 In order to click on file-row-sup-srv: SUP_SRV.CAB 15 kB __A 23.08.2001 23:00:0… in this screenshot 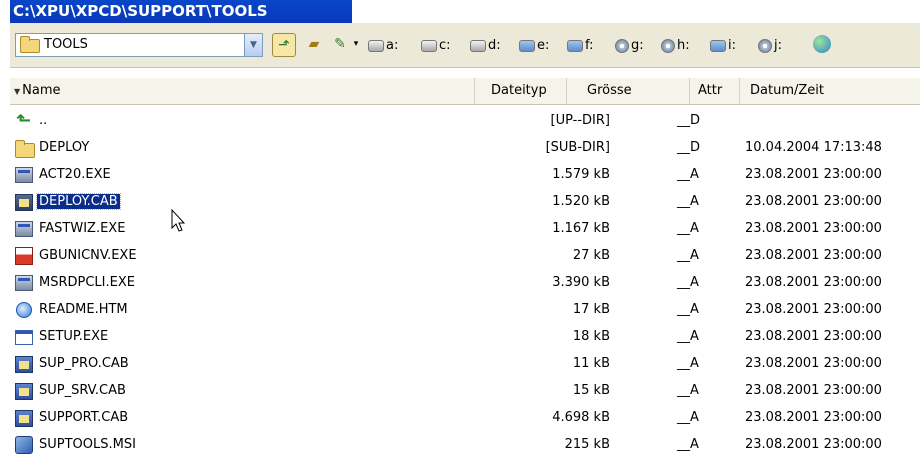, I will do `click(465, 391)`.